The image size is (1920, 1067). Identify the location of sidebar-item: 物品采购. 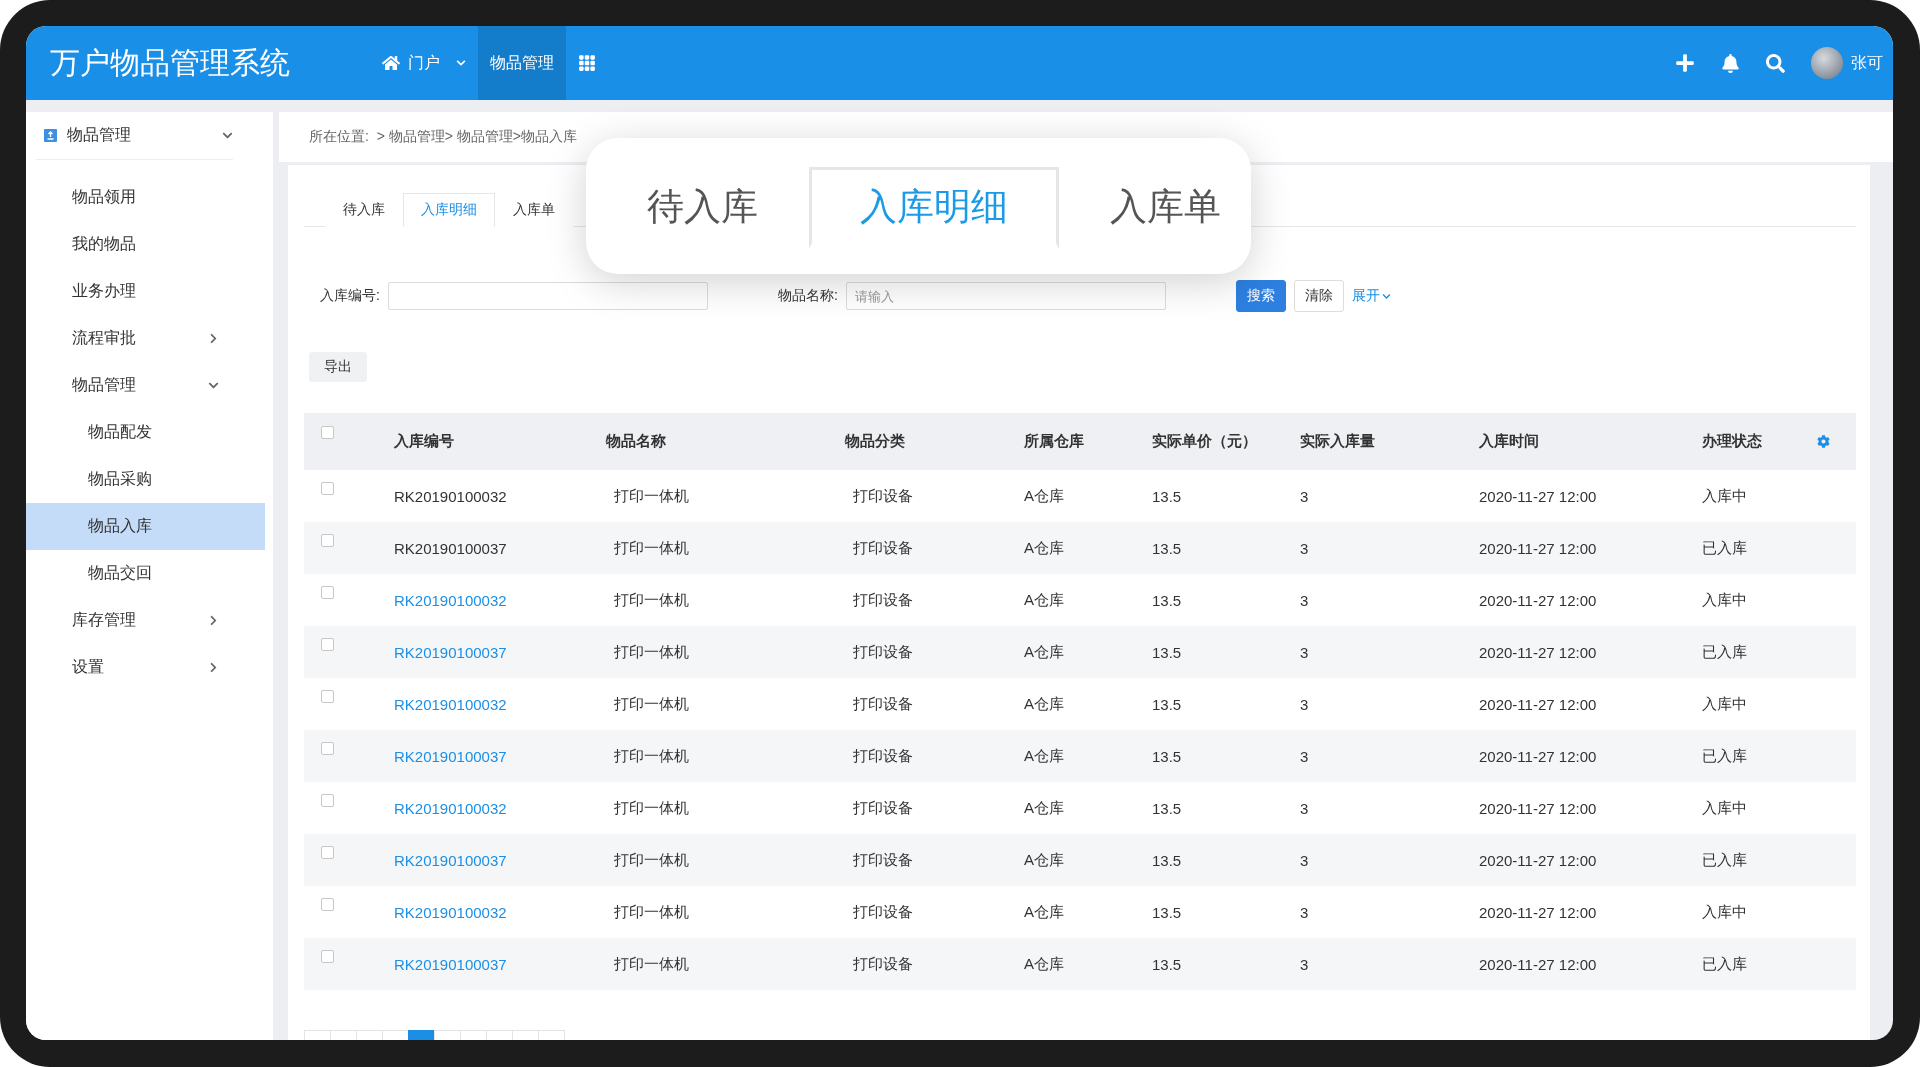
(145, 479).